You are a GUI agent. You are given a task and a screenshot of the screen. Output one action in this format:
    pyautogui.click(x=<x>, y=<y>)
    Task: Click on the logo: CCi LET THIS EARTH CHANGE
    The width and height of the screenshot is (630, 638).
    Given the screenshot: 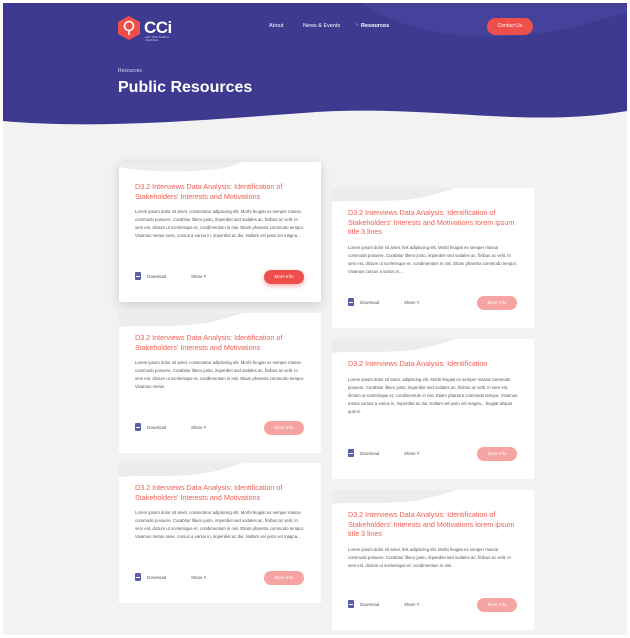 What is the action you would take?
    pyautogui.click(x=147, y=30)
    